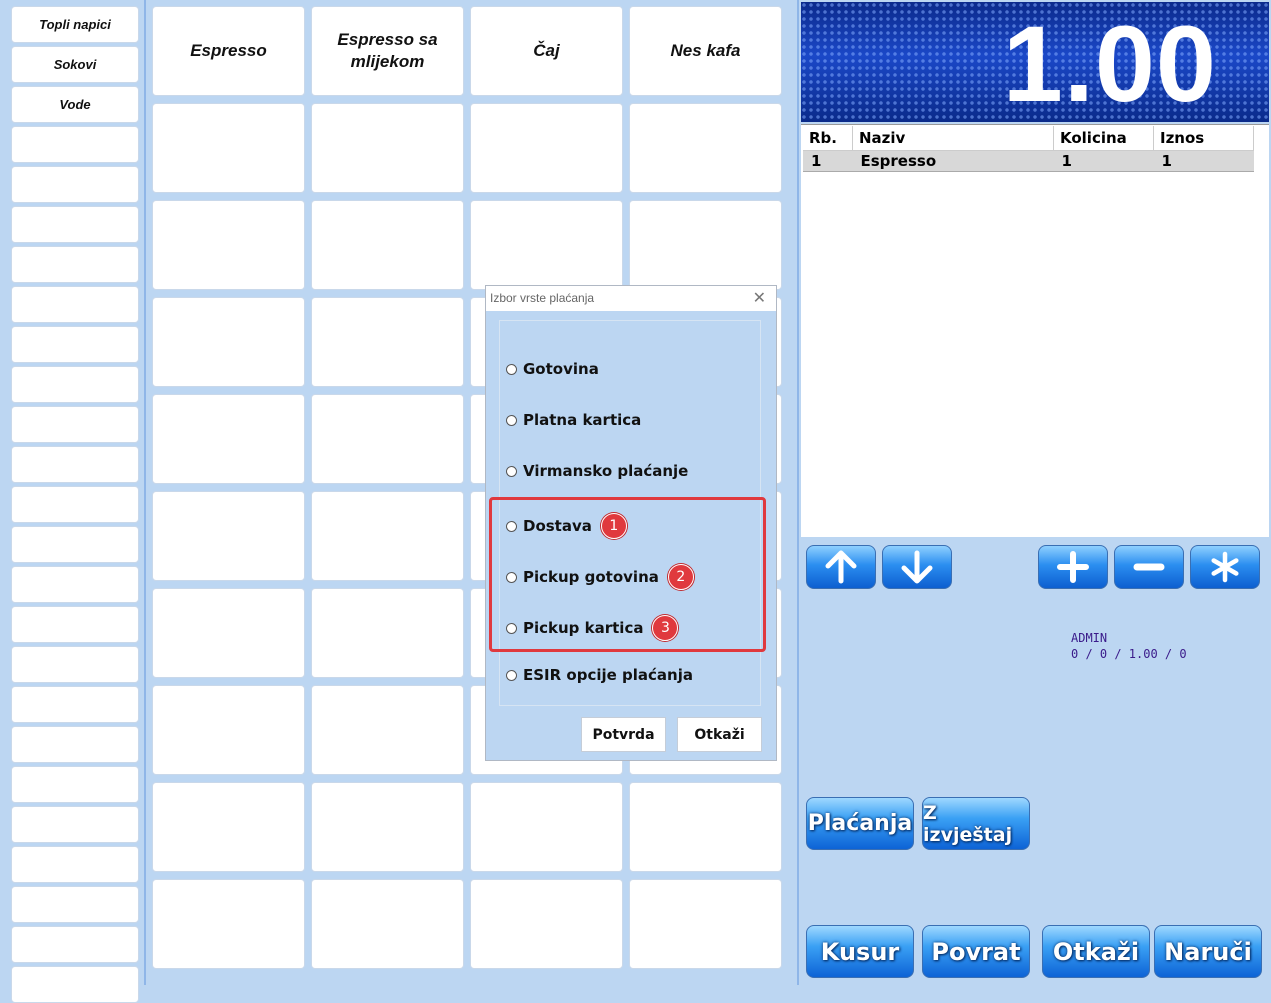 This screenshot has width=1271, height=1003. Describe the element at coordinates (546, 51) in the screenshot. I see `product-button: Čaj` at that location.